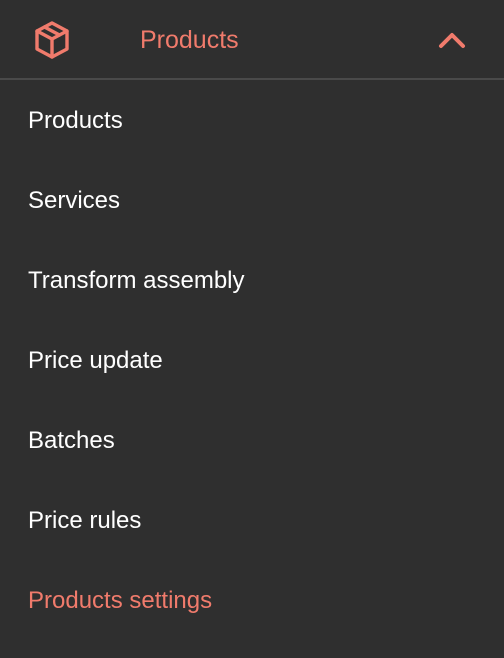 The image size is (504, 658). I want to click on menu-item-label: Services, so click(74, 200).